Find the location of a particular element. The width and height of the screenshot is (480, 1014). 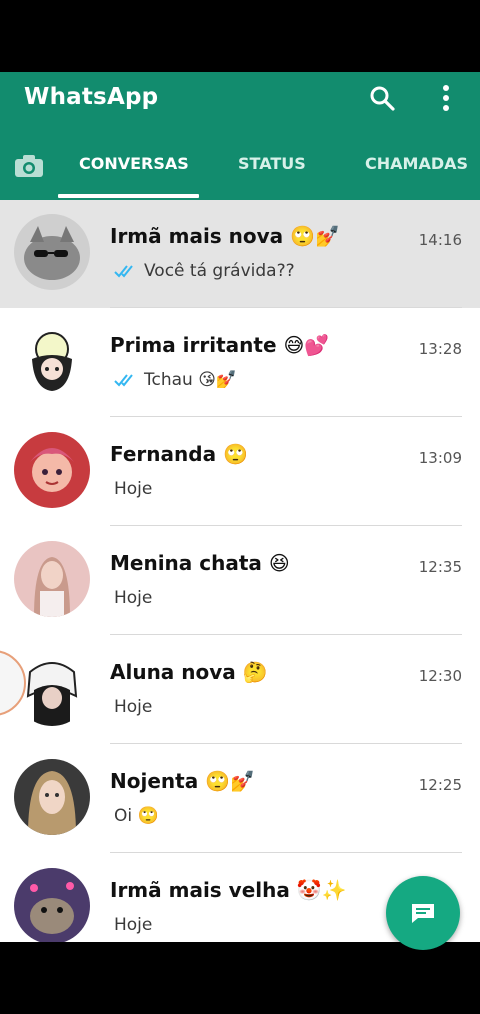

chat-time: 13:09 is located at coordinates (440, 458).